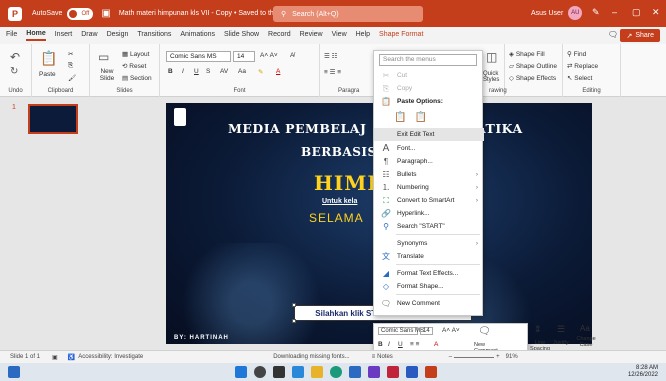 The image size is (666, 381). Describe the element at coordinates (355, 372) in the screenshot. I see `store-icon` at that location.